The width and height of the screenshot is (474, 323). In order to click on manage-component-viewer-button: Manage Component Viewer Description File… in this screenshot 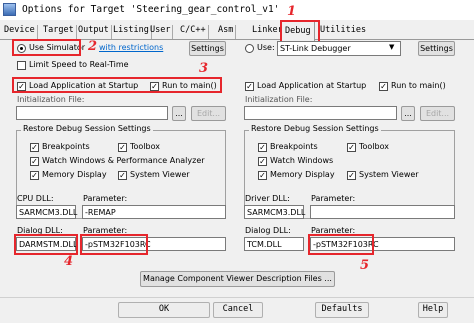, I will do `click(237, 279)`.